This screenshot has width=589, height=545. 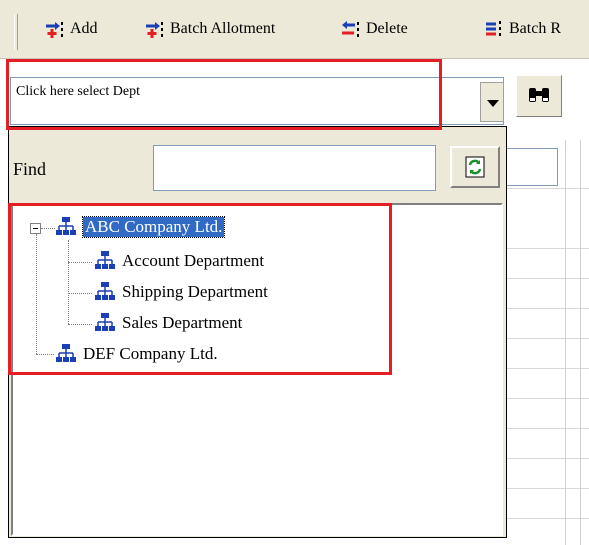 What do you see at coordinates (16, 32) in the screenshot?
I see `toolbar-grip` at bounding box center [16, 32].